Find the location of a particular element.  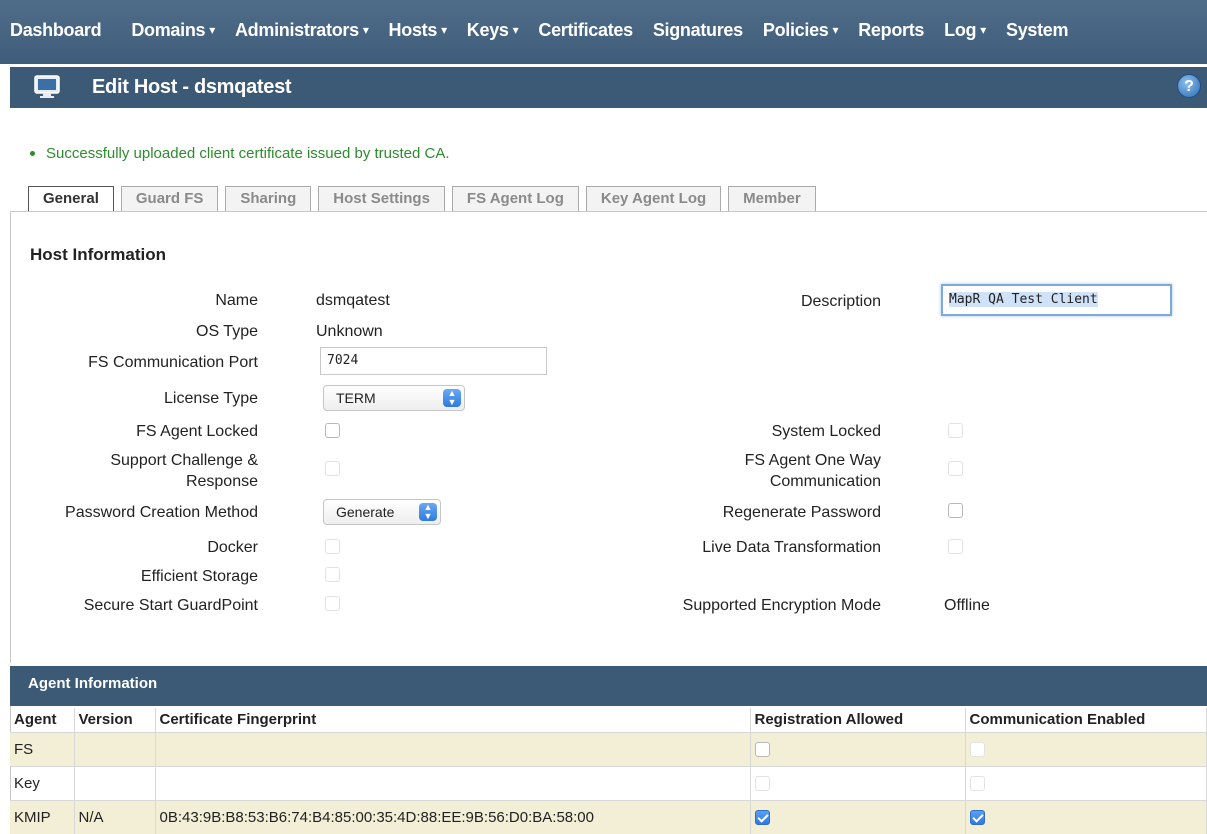

nav-item-label: Dashboard is located at coordinates (56, 30).